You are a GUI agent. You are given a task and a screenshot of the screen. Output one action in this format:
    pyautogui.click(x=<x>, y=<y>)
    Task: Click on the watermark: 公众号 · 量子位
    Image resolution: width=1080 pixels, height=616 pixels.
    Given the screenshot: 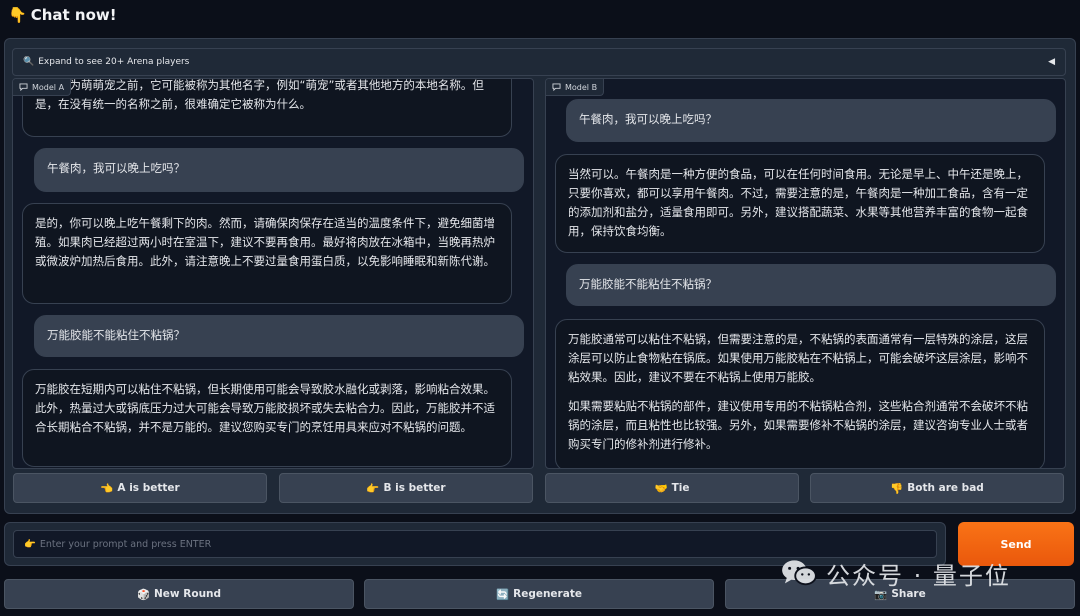 What is the action you would take?
    pyautogui.click(x=895, y=573)
    